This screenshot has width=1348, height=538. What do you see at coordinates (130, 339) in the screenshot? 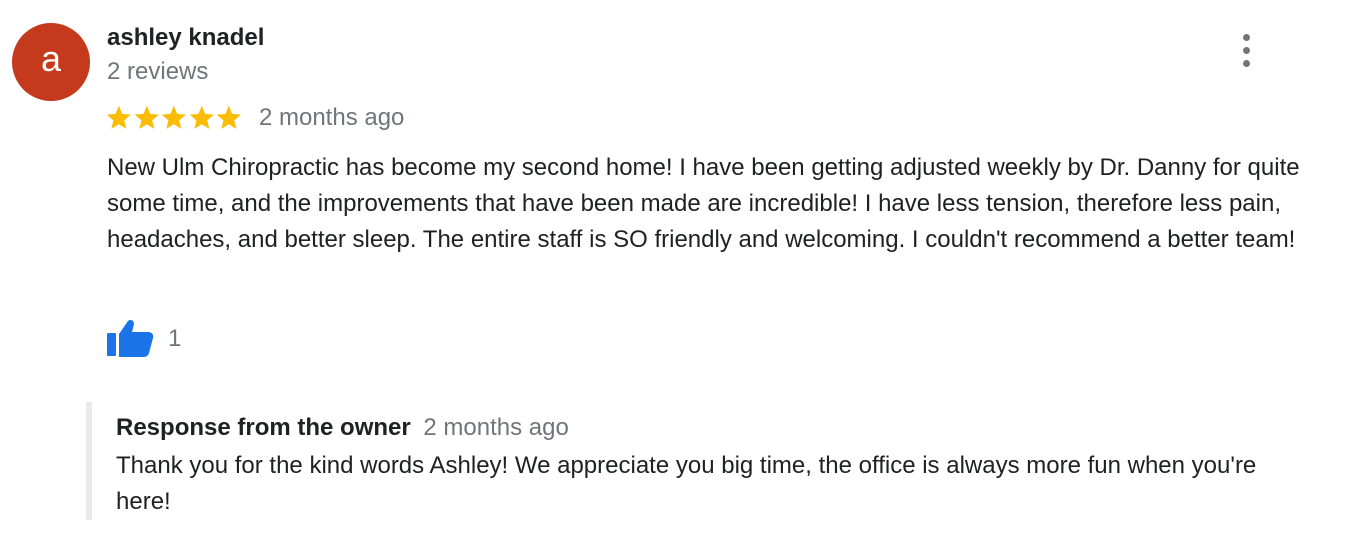
I see `thumbs-up-icon` at bounding box center [130, 339].